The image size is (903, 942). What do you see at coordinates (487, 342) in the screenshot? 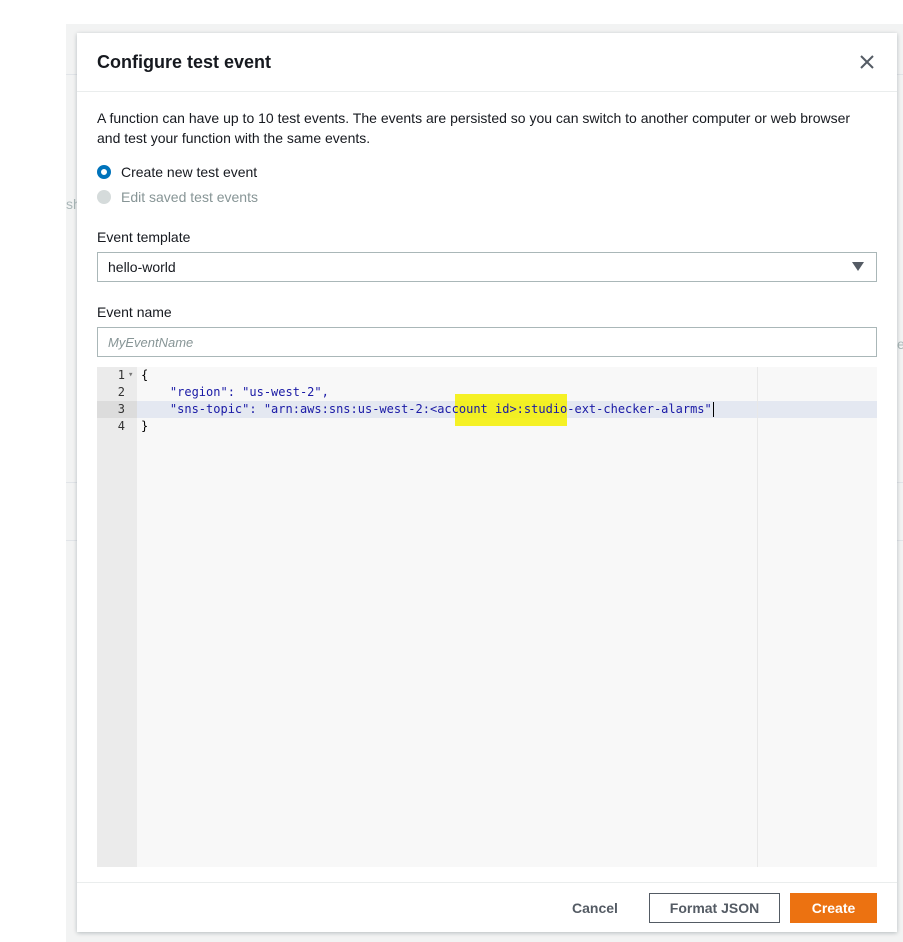
I see `event-name-input` at bounding box center [487, 342].